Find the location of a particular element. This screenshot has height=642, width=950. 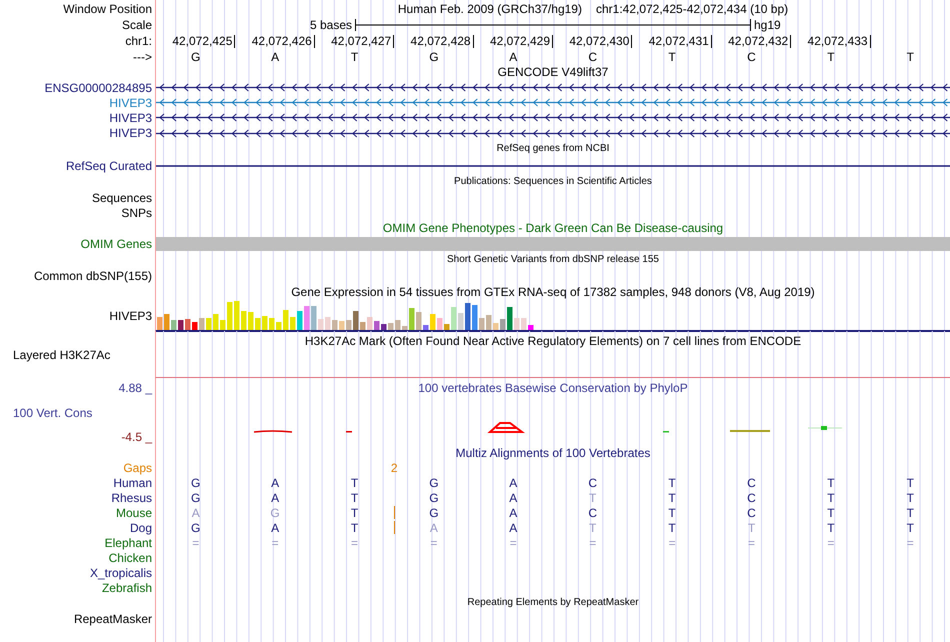

track-label: Sequences is located at coordinates (122, 197).